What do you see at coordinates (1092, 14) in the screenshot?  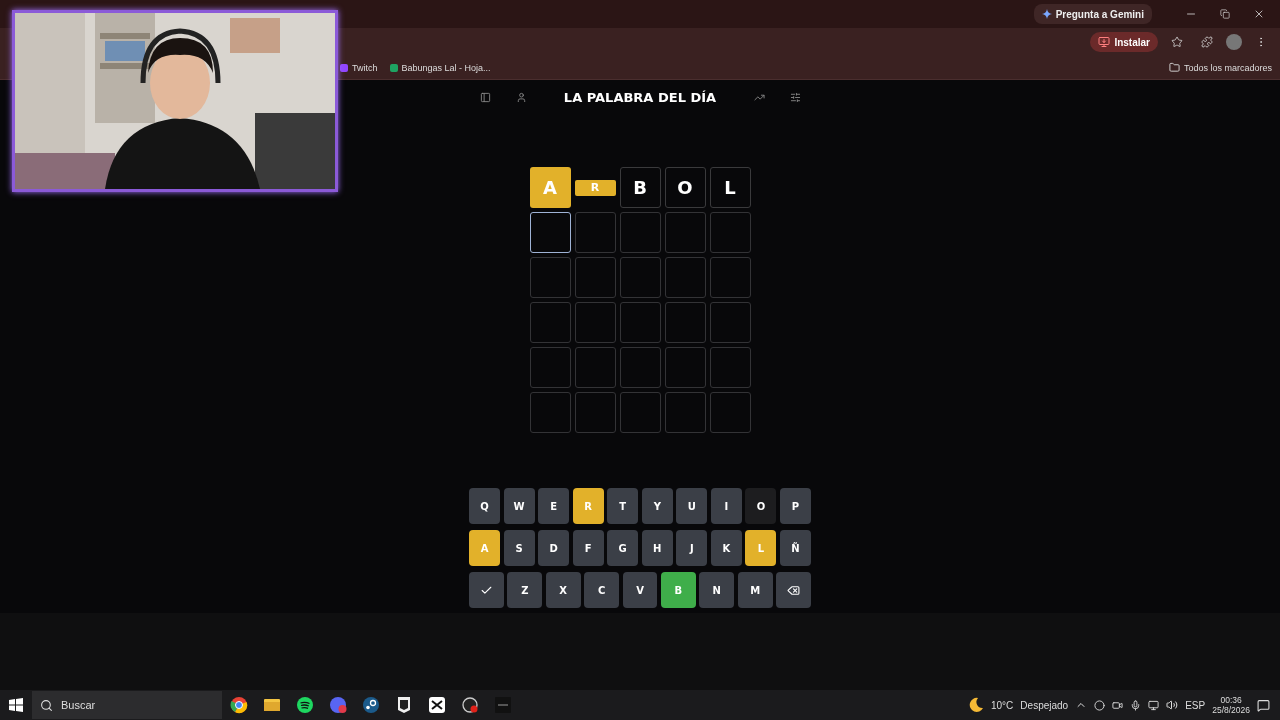 I see `gemini-button: Pregunta a Gemini` at bounding box center [1092, 14].